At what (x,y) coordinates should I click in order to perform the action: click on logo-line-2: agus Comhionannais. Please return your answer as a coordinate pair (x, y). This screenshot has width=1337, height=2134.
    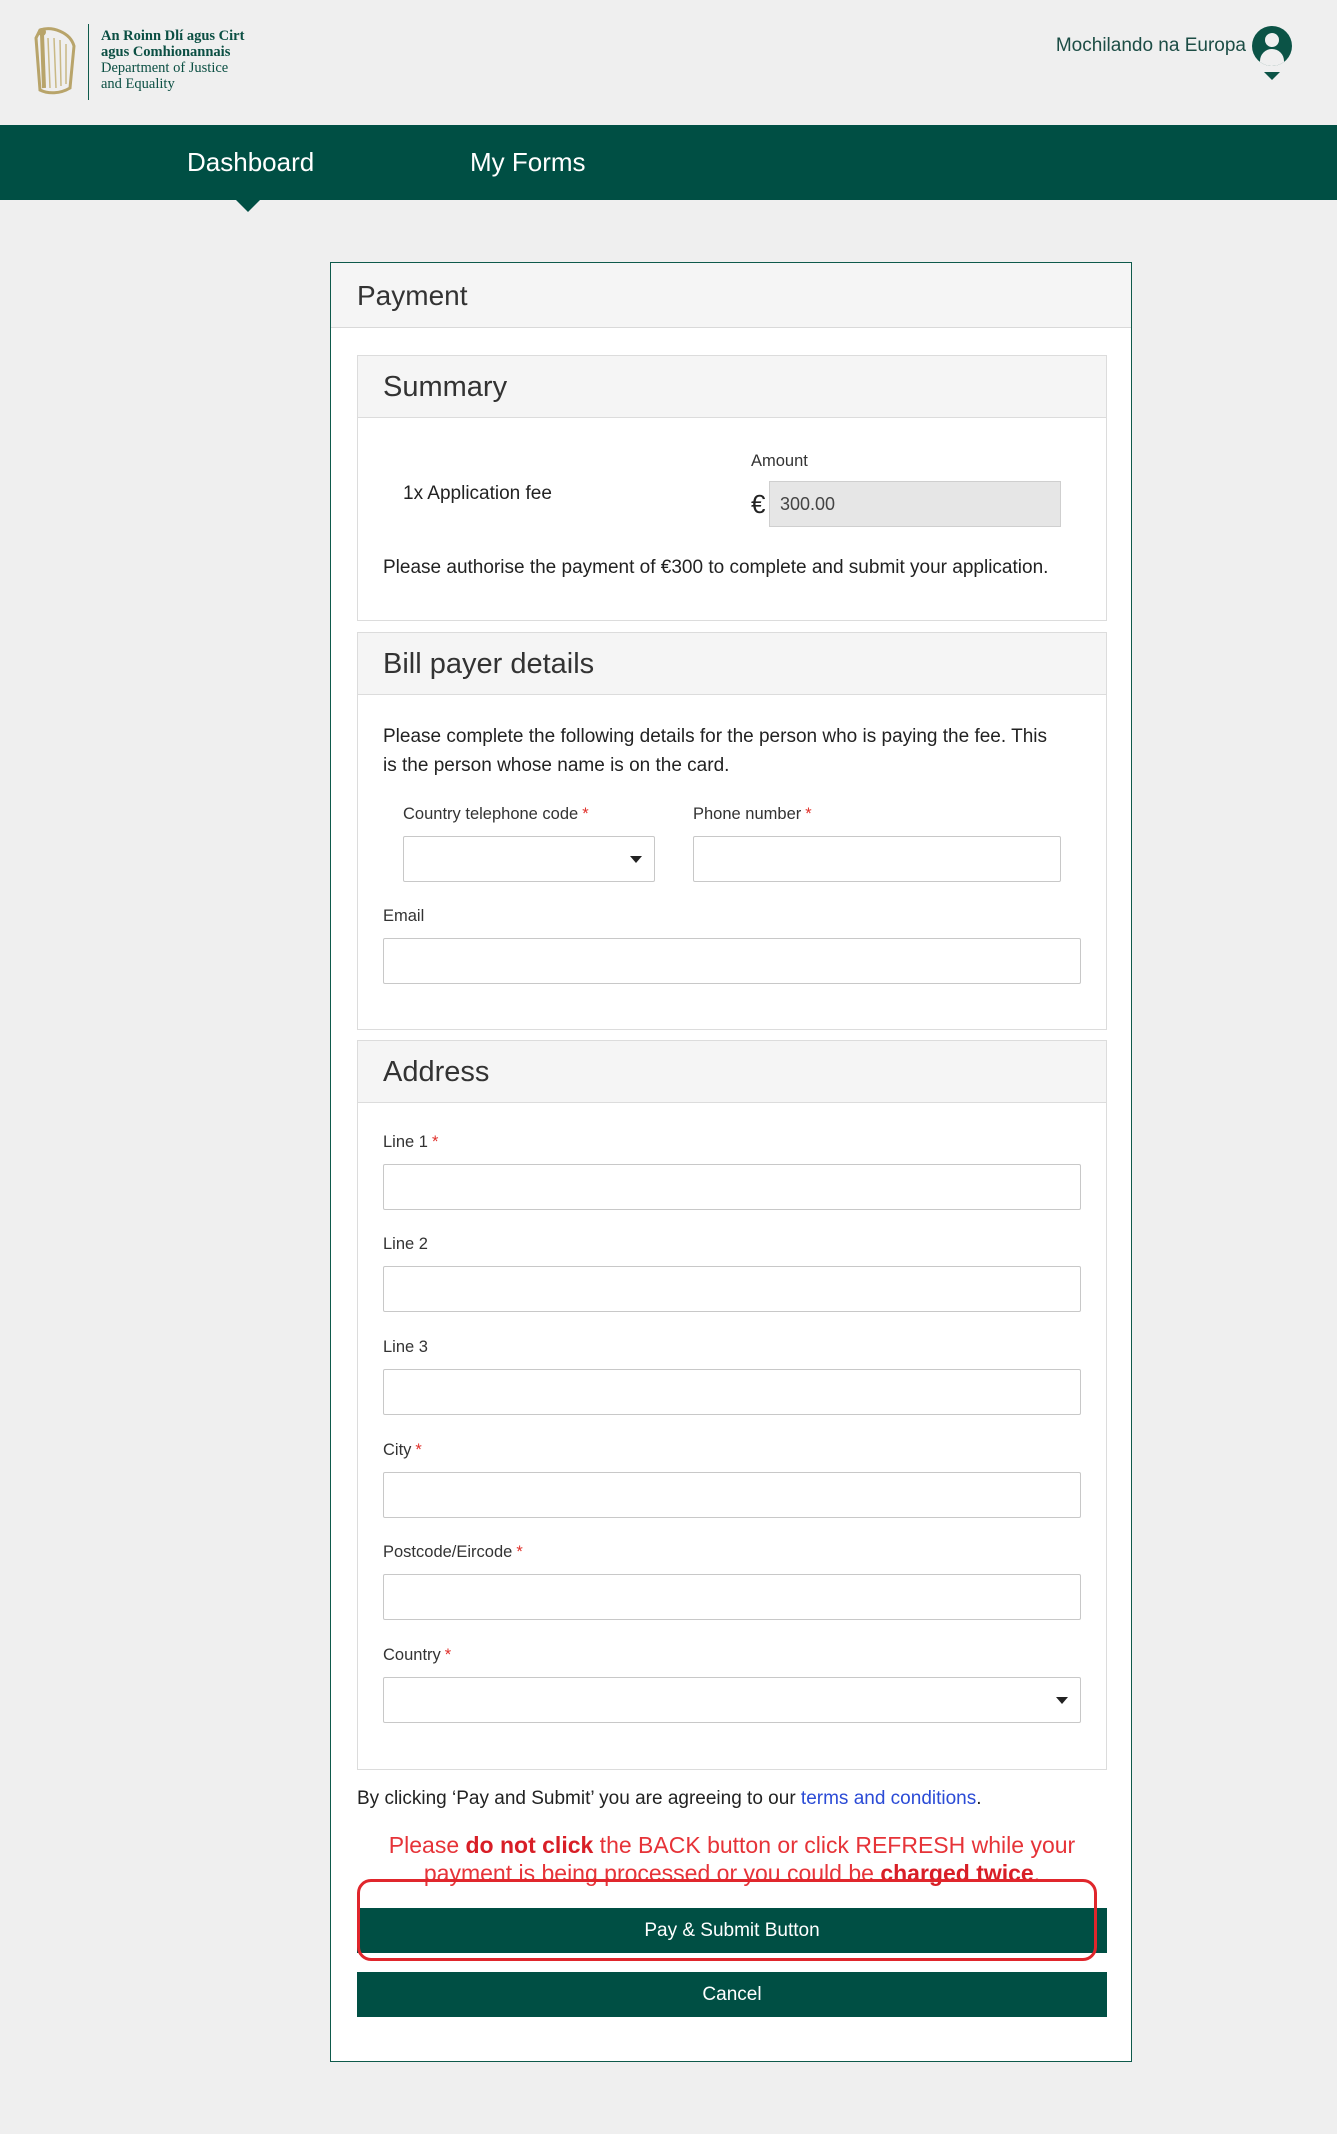
    Looking at the image, I should click on (166, 52).